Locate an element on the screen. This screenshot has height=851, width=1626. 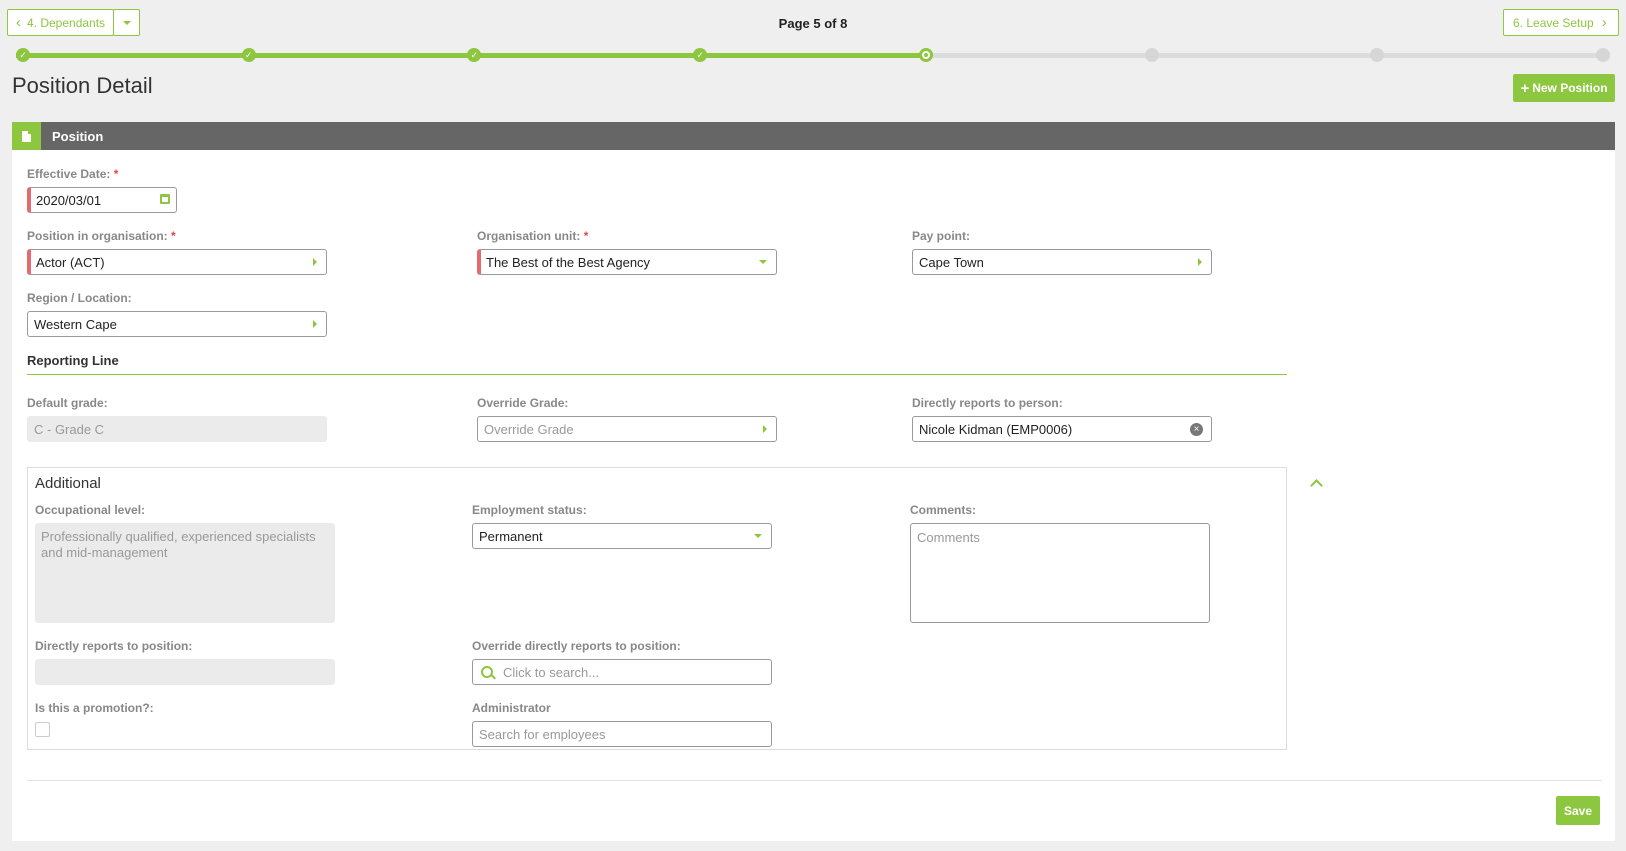
pay-point-select: Cape Town is located at coordinates (1062, 262).